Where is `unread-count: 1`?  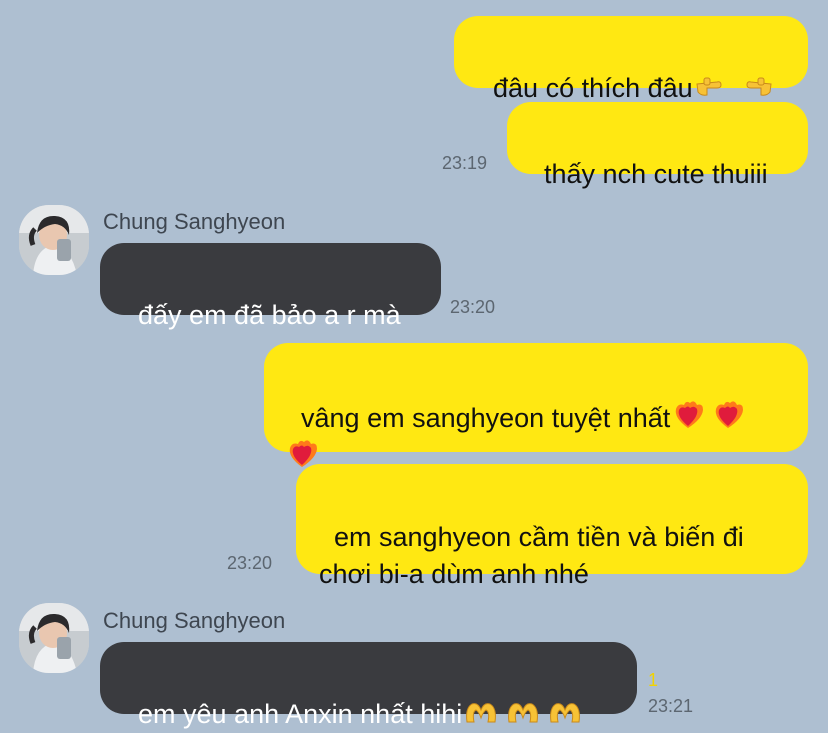
unread-count: 1 is located at coordinates (653, 680).